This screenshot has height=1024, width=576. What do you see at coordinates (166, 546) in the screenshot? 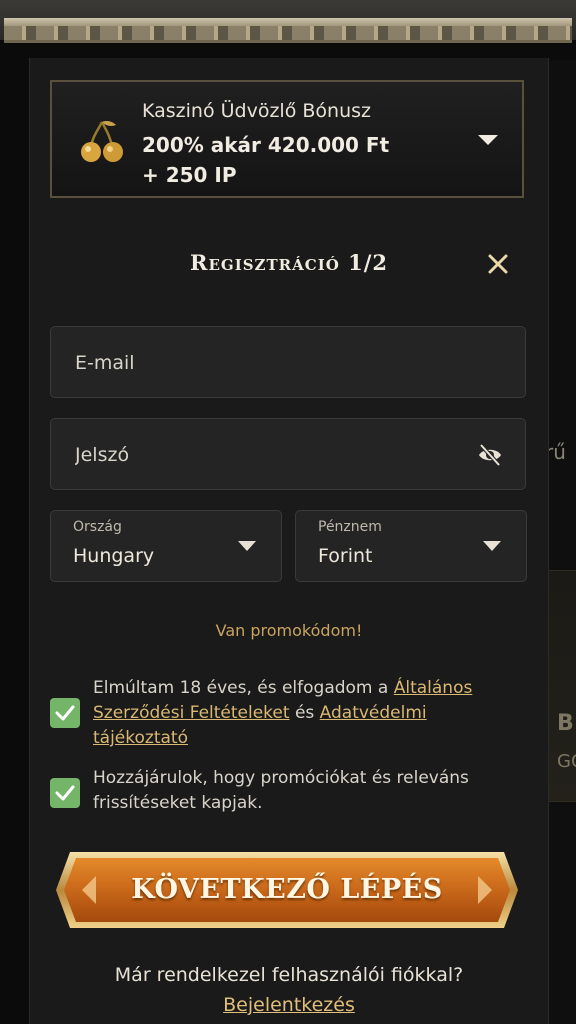
I see `country-select: Ország Hungary` at bounding box center [166, 546].